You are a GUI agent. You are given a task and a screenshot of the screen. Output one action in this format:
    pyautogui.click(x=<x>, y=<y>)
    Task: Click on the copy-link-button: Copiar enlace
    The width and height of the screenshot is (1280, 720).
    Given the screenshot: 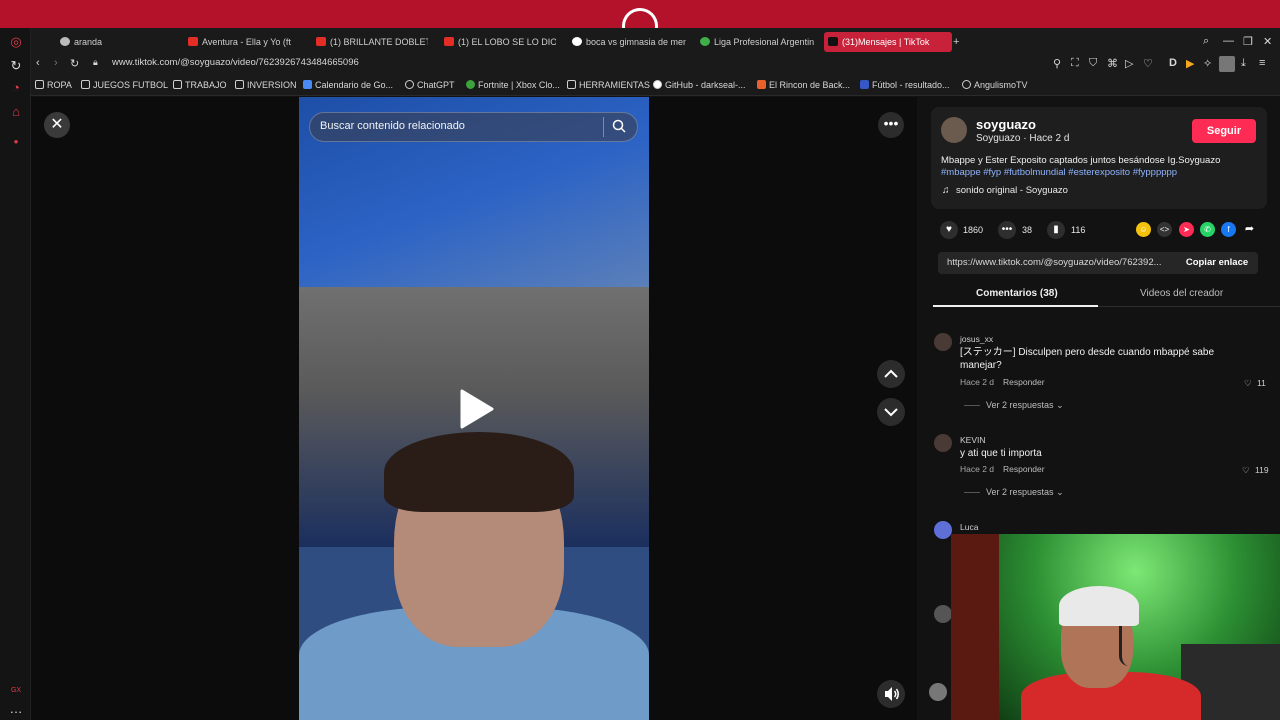 What is the action you would take?
    pyautogui.click(x=1217, y=263)
    